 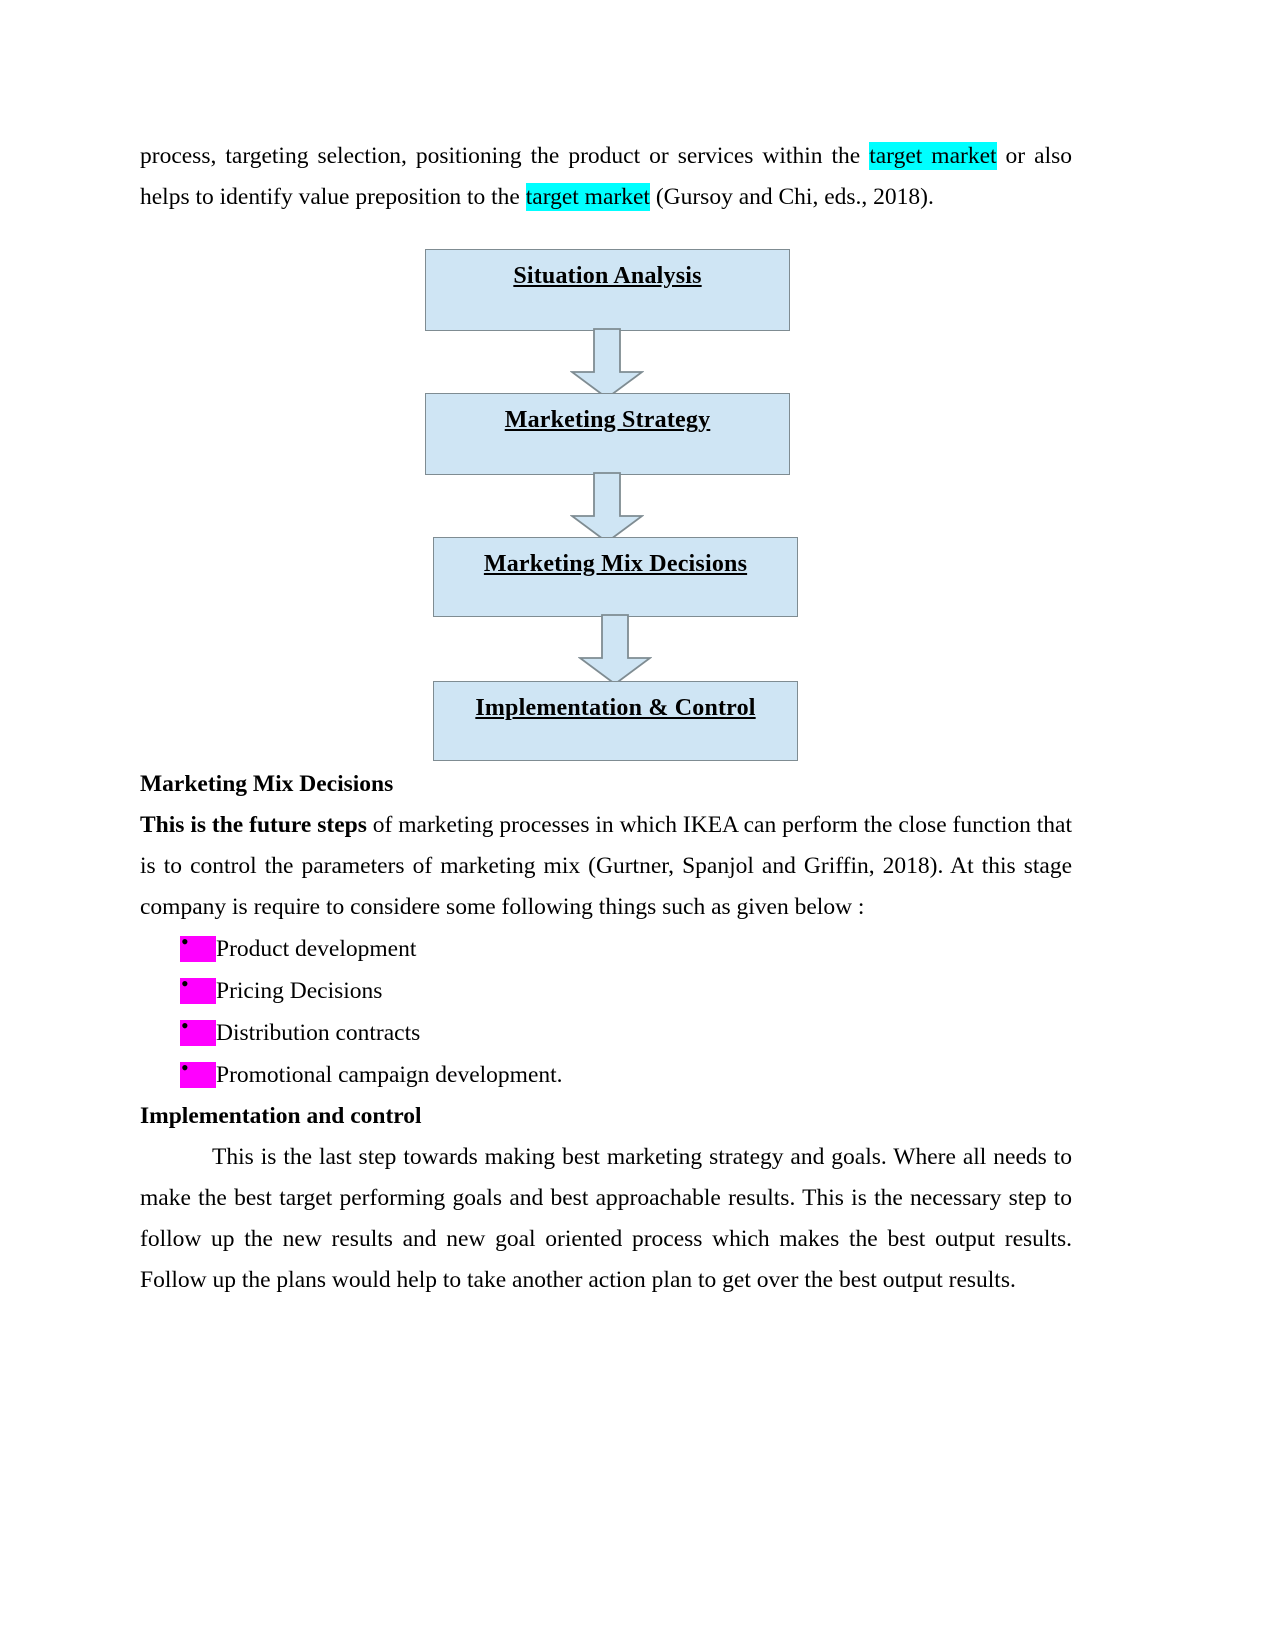 What do you see at coordinates (933, 156) in the screenshot?
I see `highlight-target-market-1: target market` at bounding box center [933, 156].